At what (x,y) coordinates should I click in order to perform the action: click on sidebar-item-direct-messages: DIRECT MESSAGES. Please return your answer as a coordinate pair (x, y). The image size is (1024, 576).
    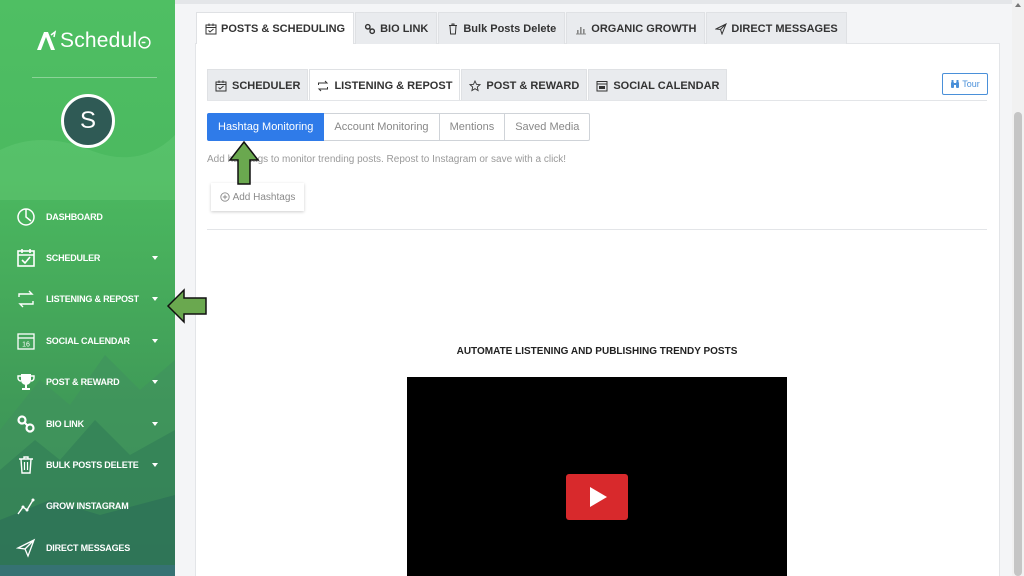
    Looking at the image, I should click on (87, 547).